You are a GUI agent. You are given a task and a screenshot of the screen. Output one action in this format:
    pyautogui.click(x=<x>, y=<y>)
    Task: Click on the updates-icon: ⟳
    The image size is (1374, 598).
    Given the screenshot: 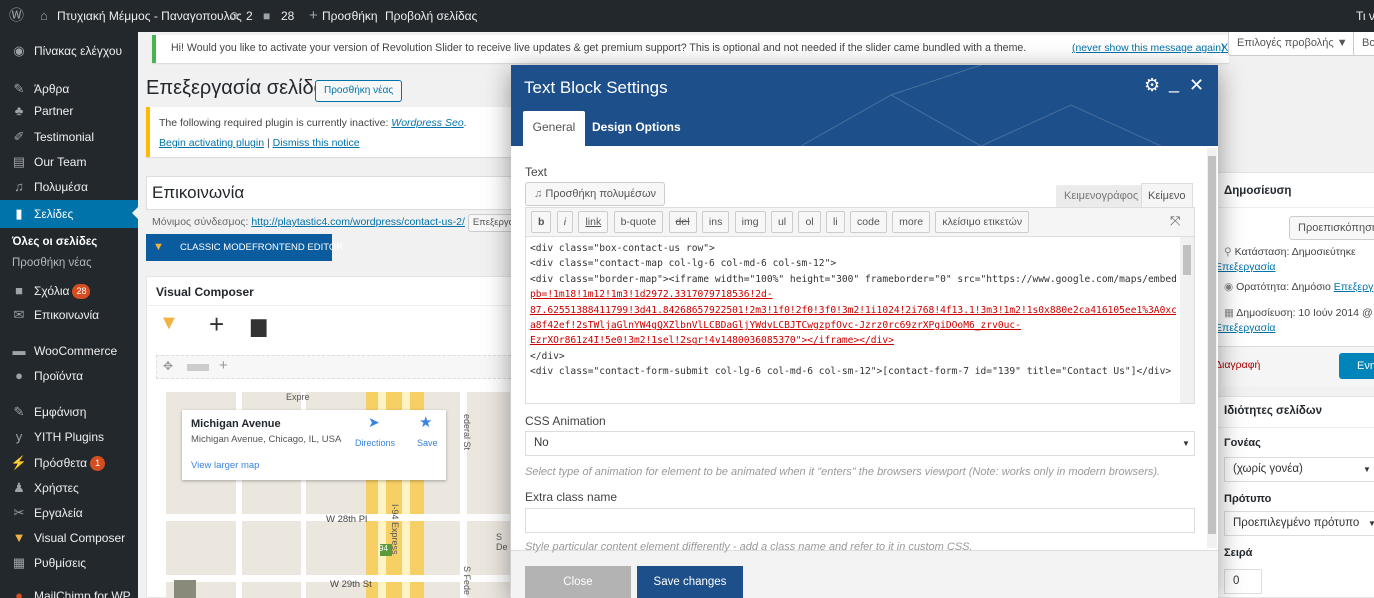 What is the action you would take?
    pyautogui.click(x=235, y=16)
    